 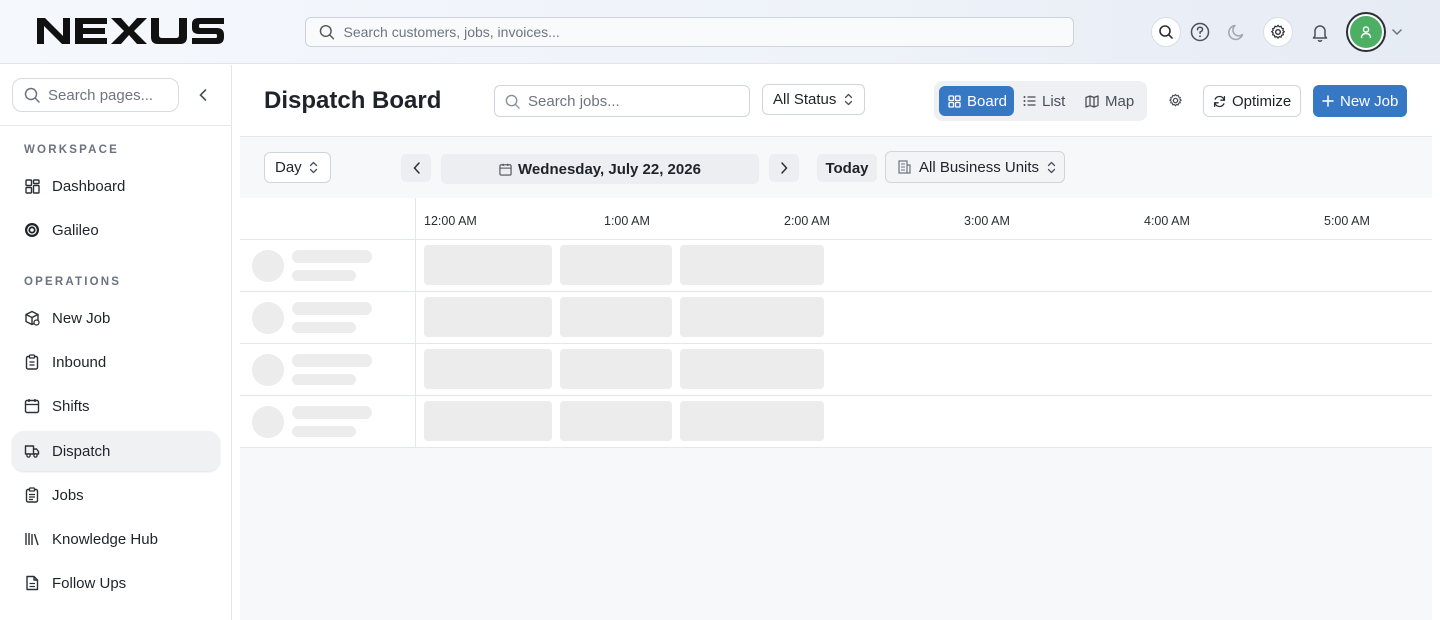 What do you see at coordinates (1328, 101) in the screenshot?
I see `plus-icon` at bounding box center [1328, 101].